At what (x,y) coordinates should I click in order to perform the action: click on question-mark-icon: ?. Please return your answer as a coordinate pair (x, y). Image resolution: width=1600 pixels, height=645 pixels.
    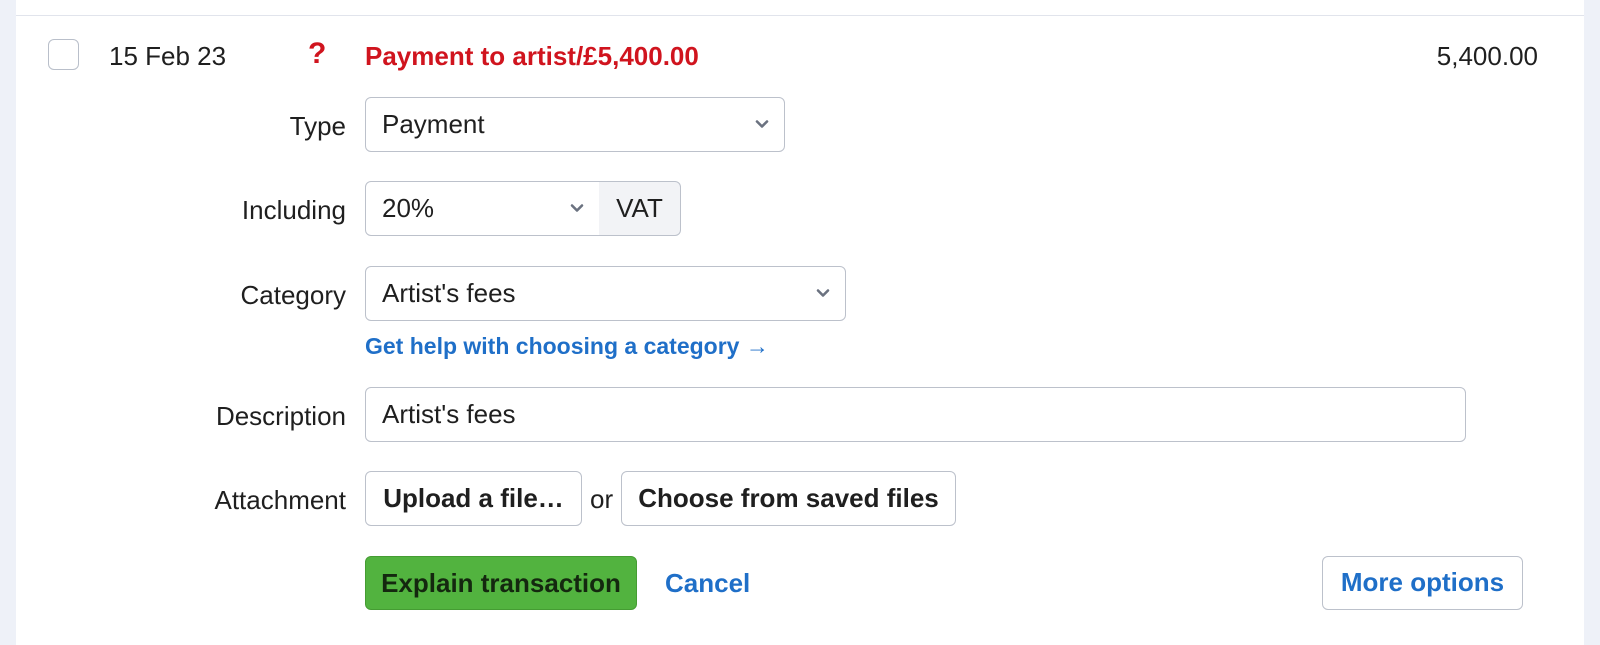
    Looking at the image, I should click on (317, 53).